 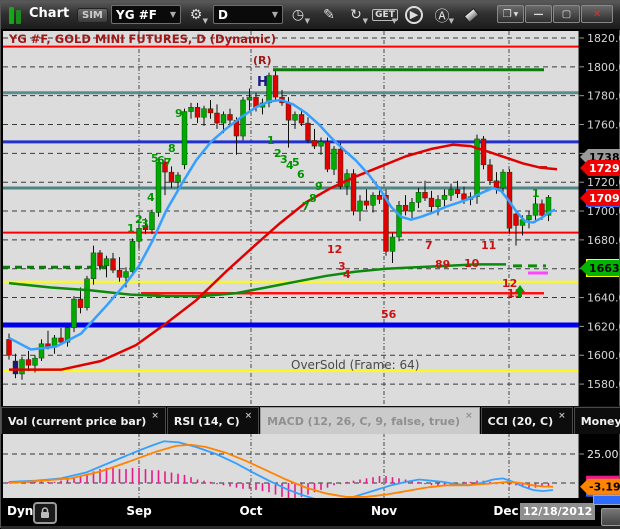 What do you see at coordinates (92, 15) in the screenshot?
I see `sim-mode-badge: SIM` at bounding box center [92, 15].